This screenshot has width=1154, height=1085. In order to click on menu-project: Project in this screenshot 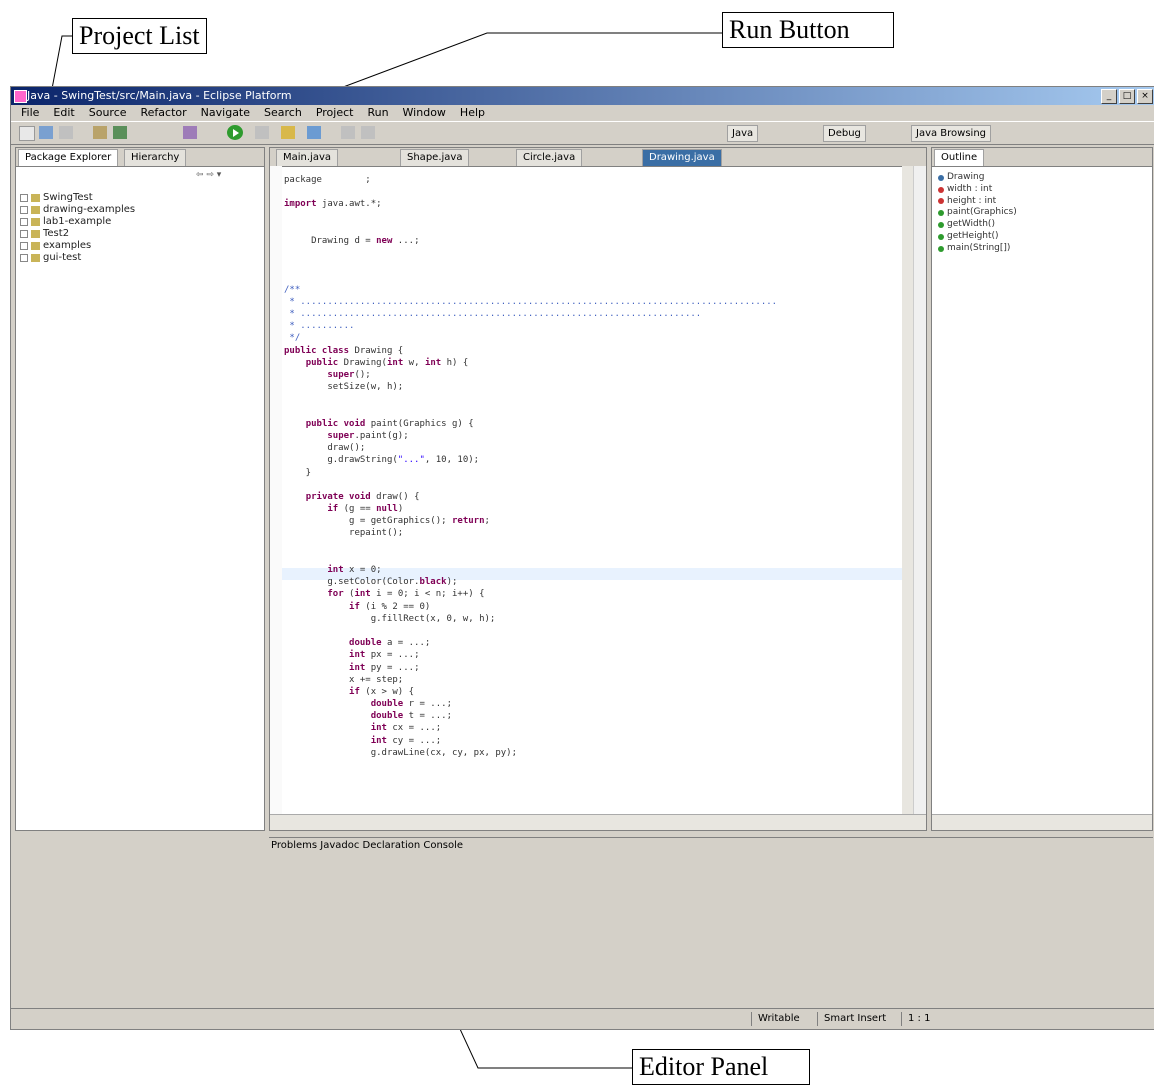, I will do `click(335, 113)`.